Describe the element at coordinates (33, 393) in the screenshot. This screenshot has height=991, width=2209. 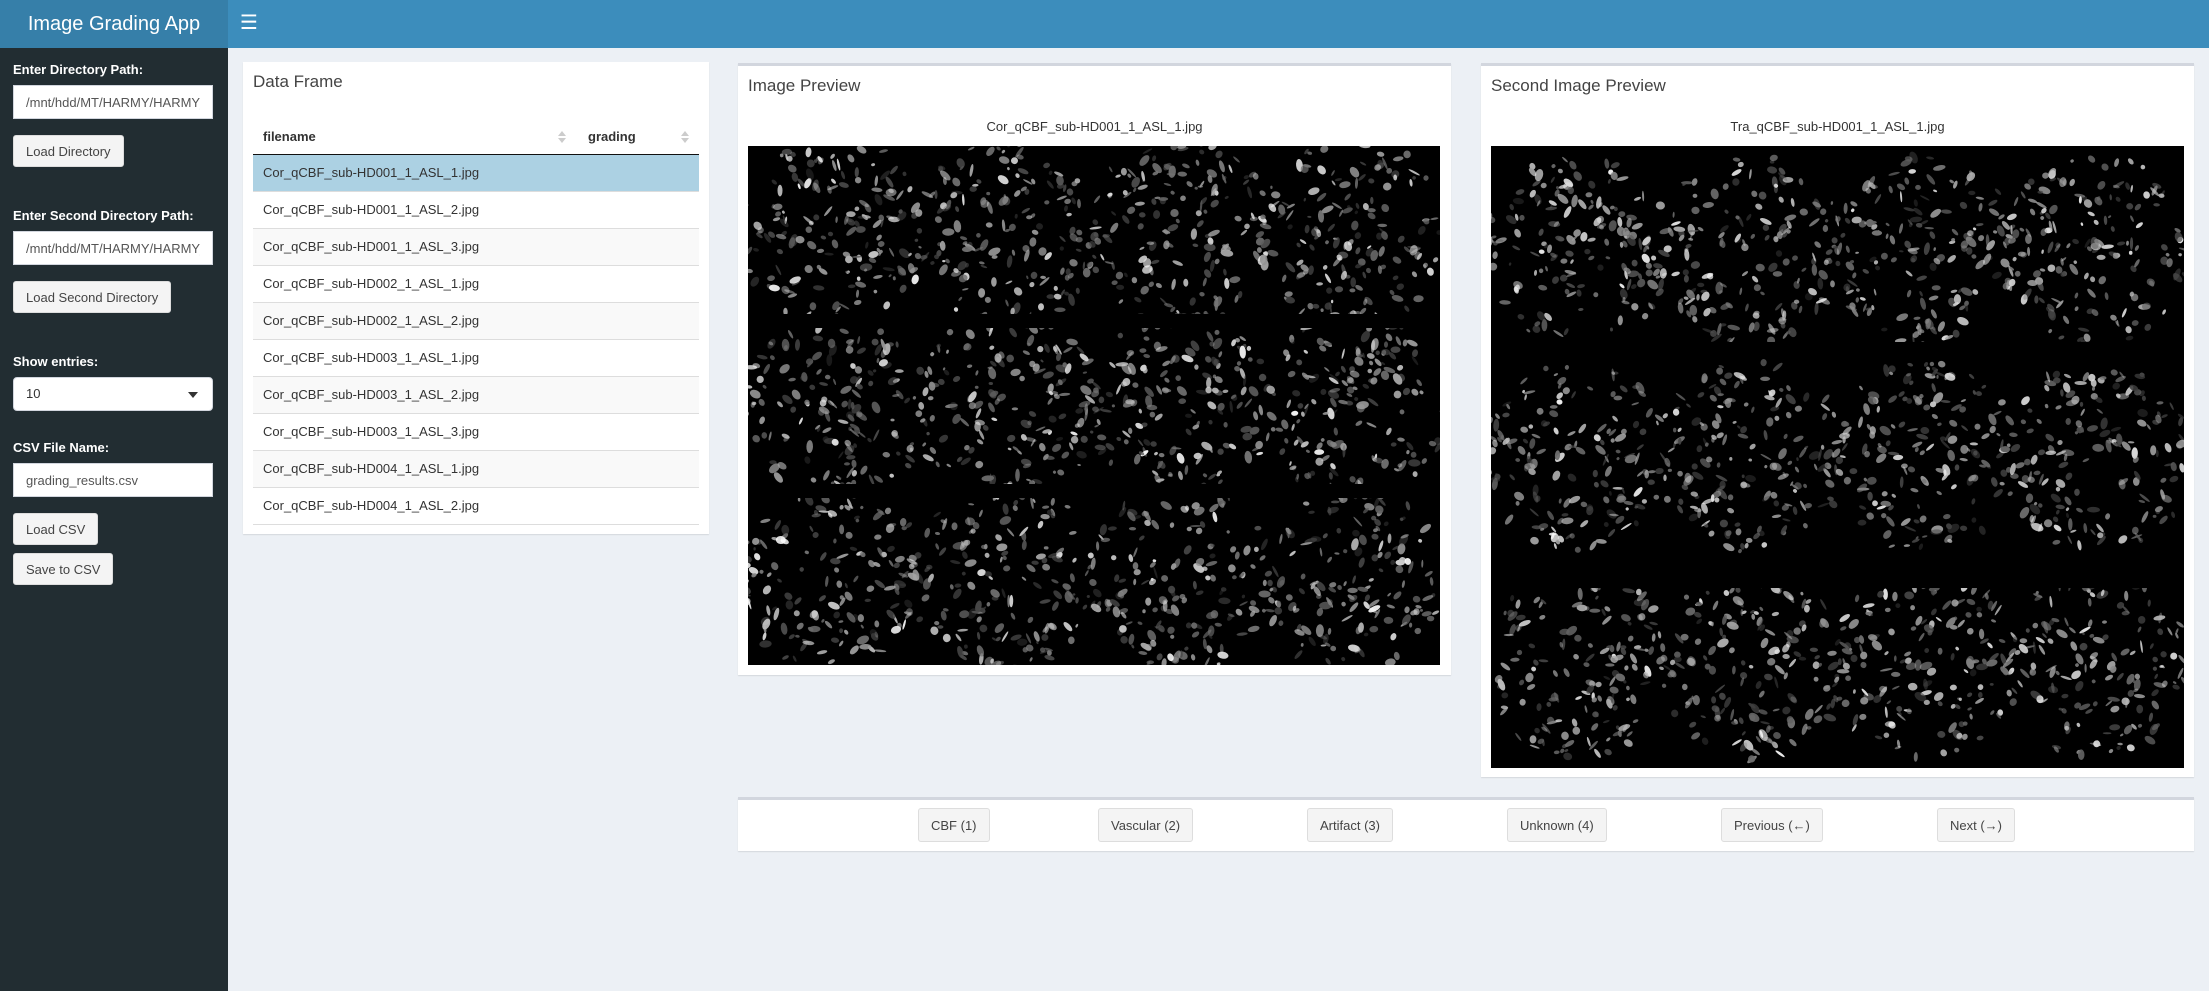
I see `show-entries-value: 10` at that location.